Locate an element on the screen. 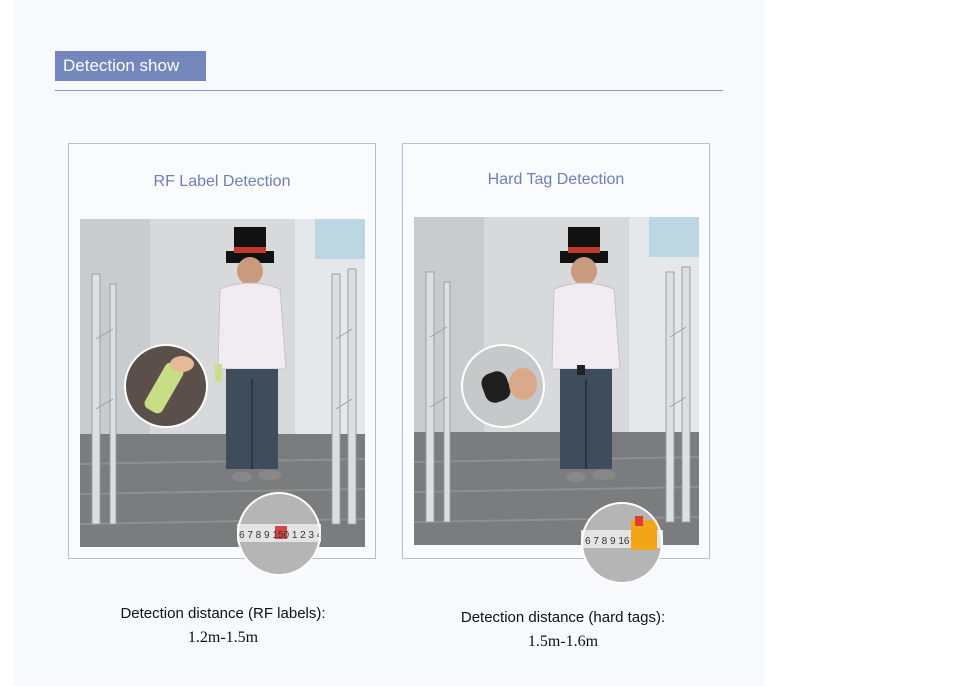 This screenshot has width=956, height=686. tape-measure-icon: 6 7 8 9 150 1 2 3 4 is located at coordinates (279, 534).